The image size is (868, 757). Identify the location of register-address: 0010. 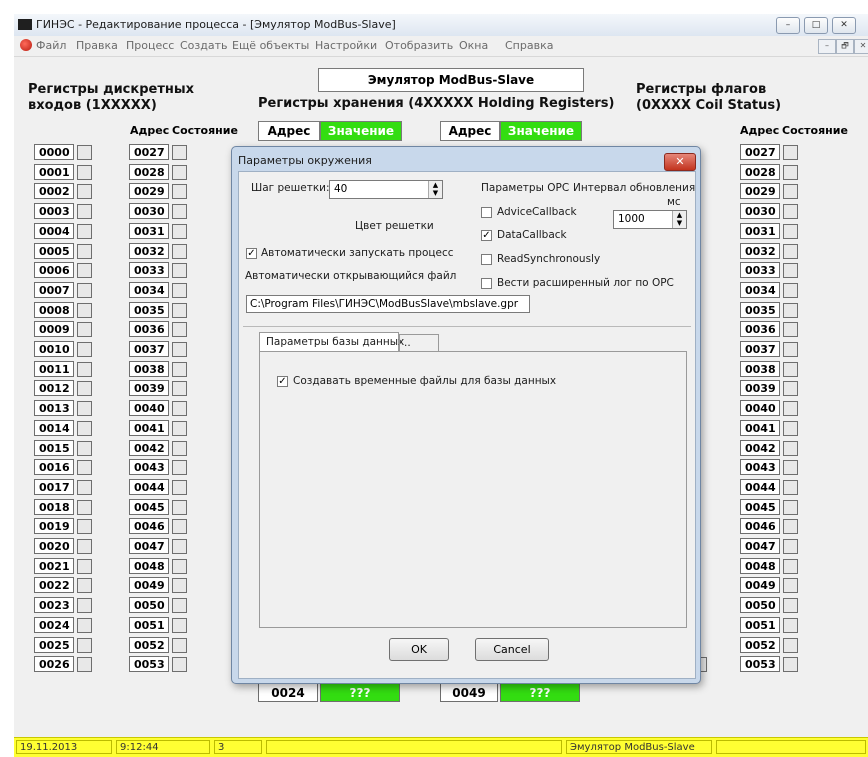
(54, 349).